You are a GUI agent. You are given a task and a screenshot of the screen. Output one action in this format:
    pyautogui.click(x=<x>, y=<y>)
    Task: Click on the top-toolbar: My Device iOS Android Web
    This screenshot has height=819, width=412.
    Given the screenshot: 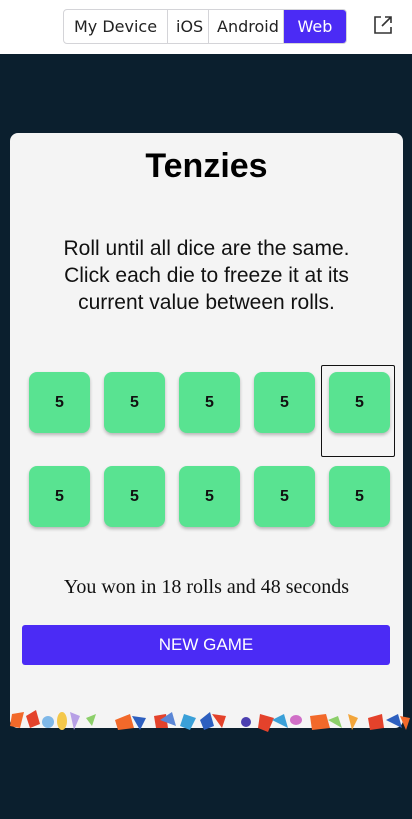 What is the action you would take?
    pyautogui.click(x=206, y=27)
    